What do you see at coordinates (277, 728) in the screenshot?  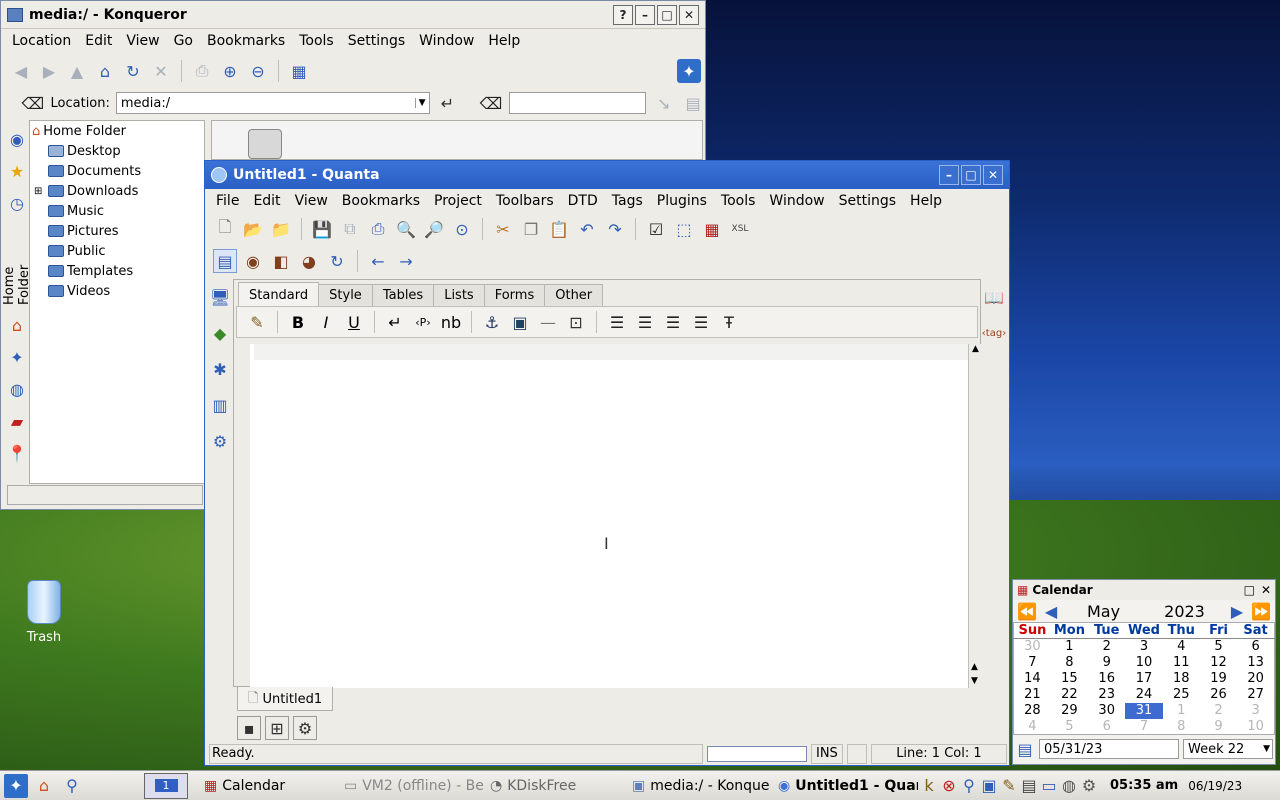 I see `problem-reporter-icon: ⊞` at bounding box center [277, 728].